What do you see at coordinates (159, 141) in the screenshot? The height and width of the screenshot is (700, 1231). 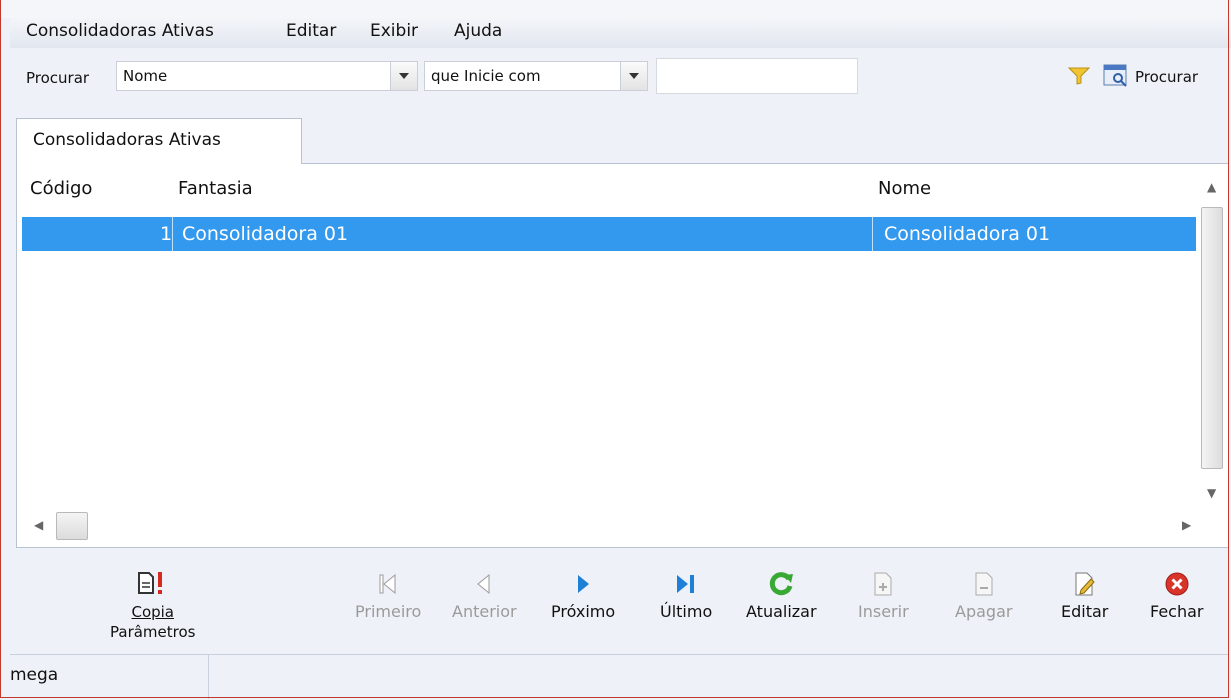 I see `tab-consolidadoras-ativas: Consolidadoras Ativas` at bounding box center [159, 141].